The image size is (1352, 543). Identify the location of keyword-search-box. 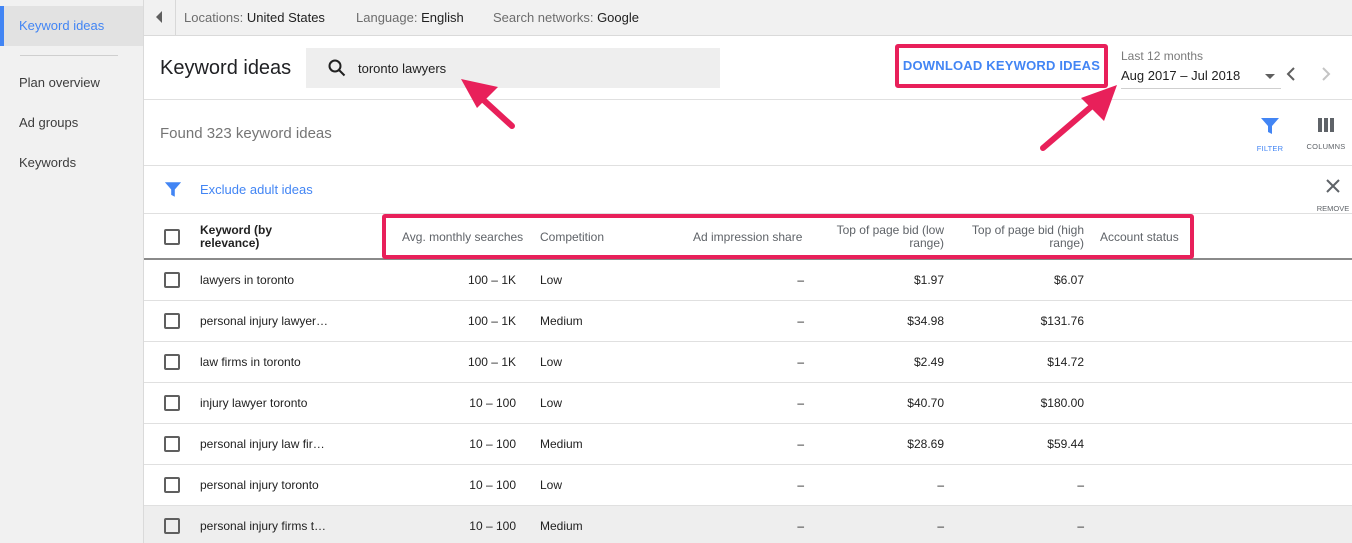
(513, 68).